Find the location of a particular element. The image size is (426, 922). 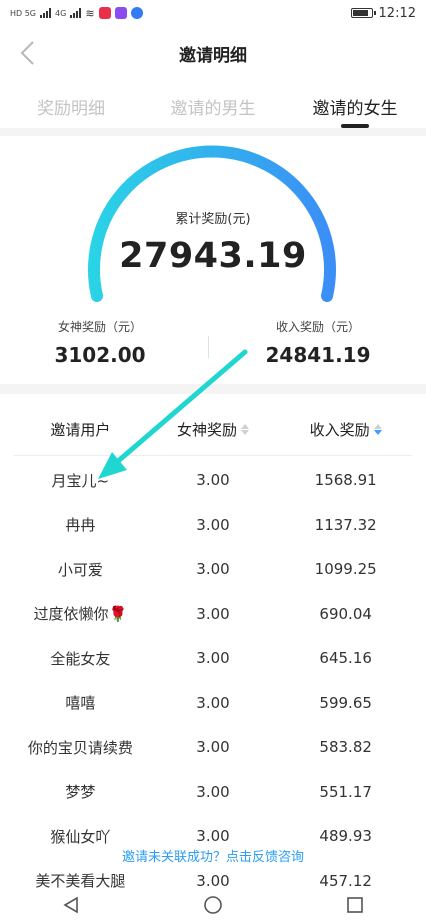

income-reward: 1568.91 is located at coordinates (345, 480).